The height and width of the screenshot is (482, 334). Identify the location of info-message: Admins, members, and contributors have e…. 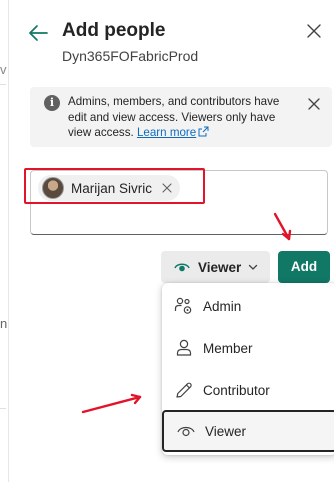
(184, 117).